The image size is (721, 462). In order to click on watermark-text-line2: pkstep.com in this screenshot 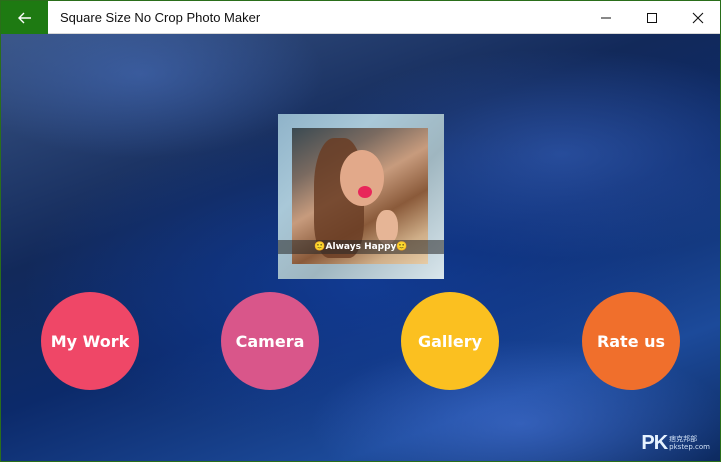, I will do `click(689, 447)`.